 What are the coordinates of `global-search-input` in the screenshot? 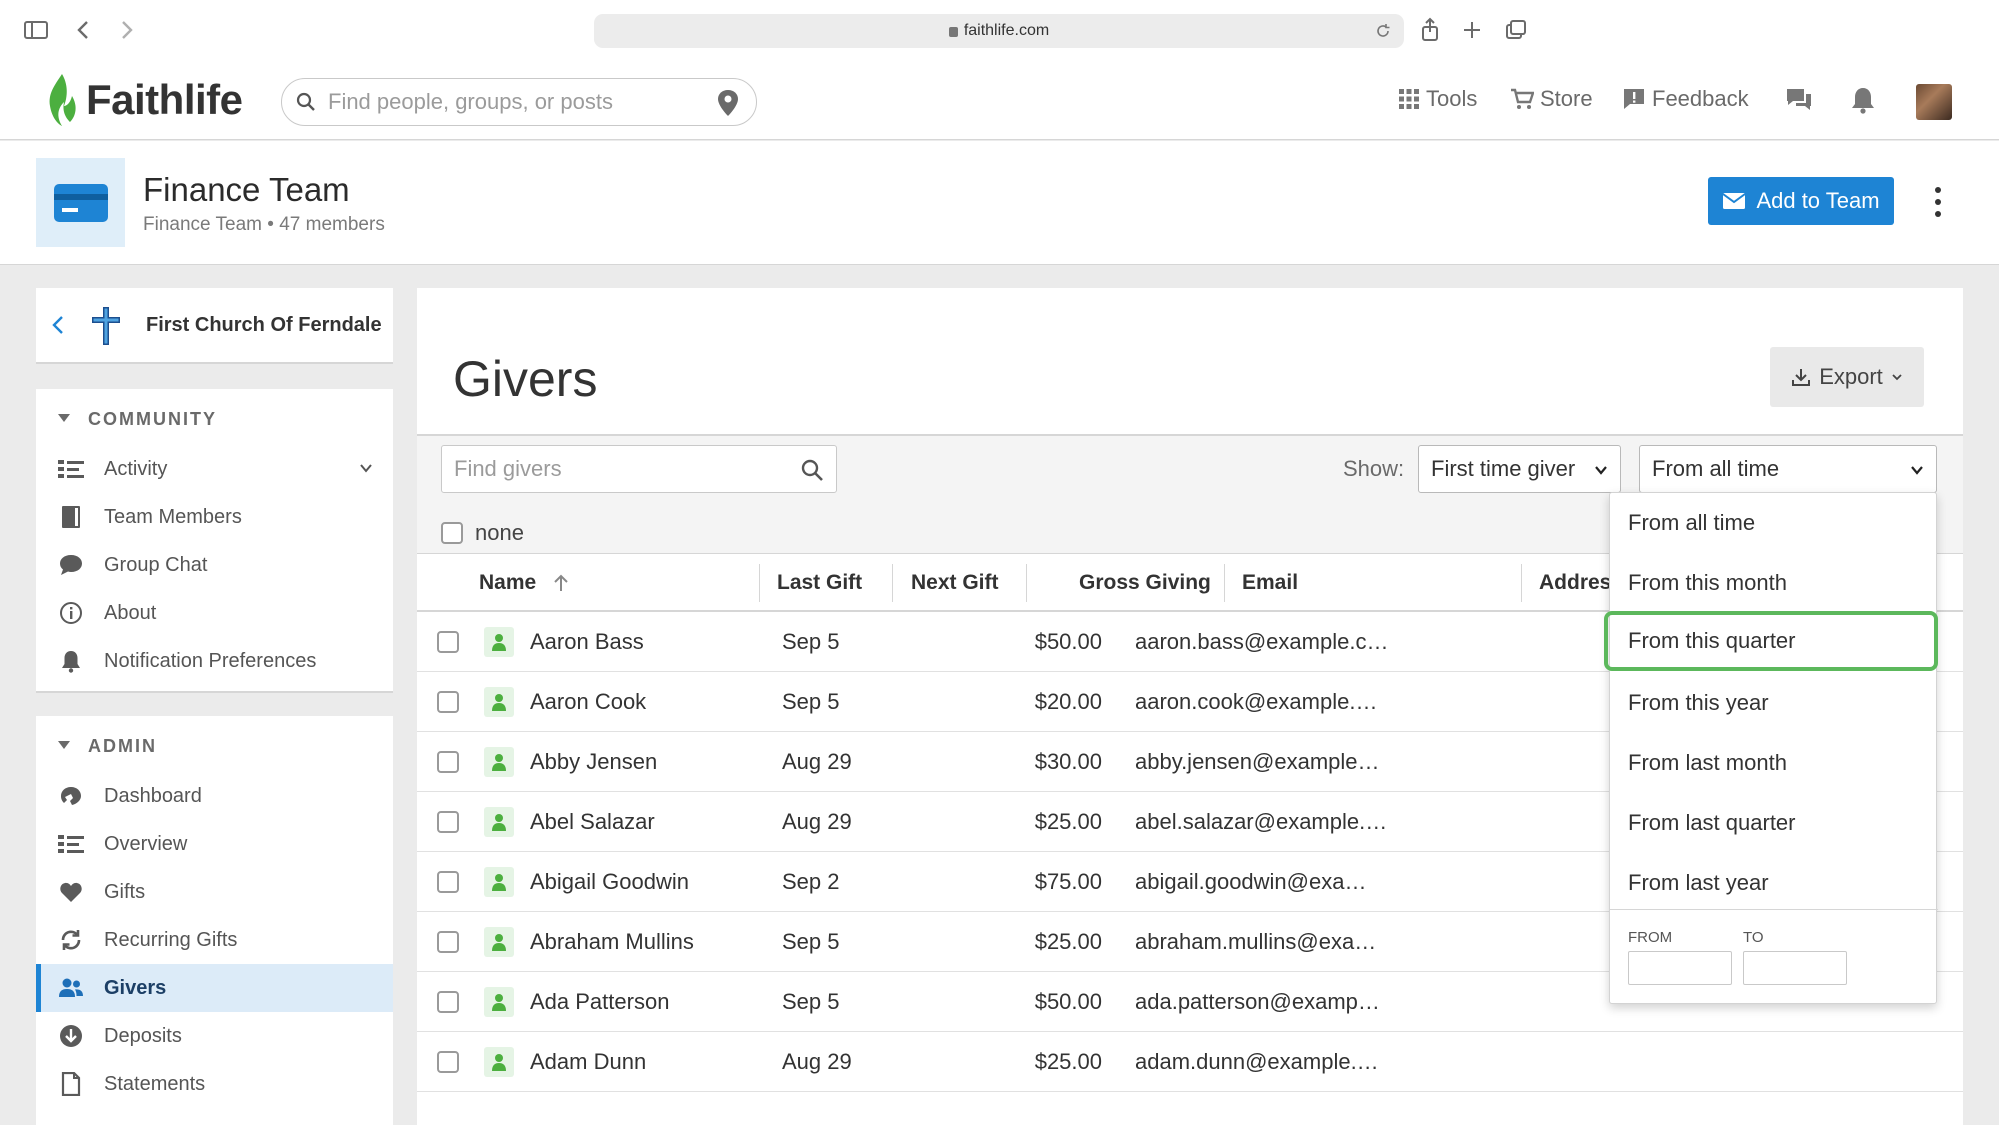 It's located at (508, 102).